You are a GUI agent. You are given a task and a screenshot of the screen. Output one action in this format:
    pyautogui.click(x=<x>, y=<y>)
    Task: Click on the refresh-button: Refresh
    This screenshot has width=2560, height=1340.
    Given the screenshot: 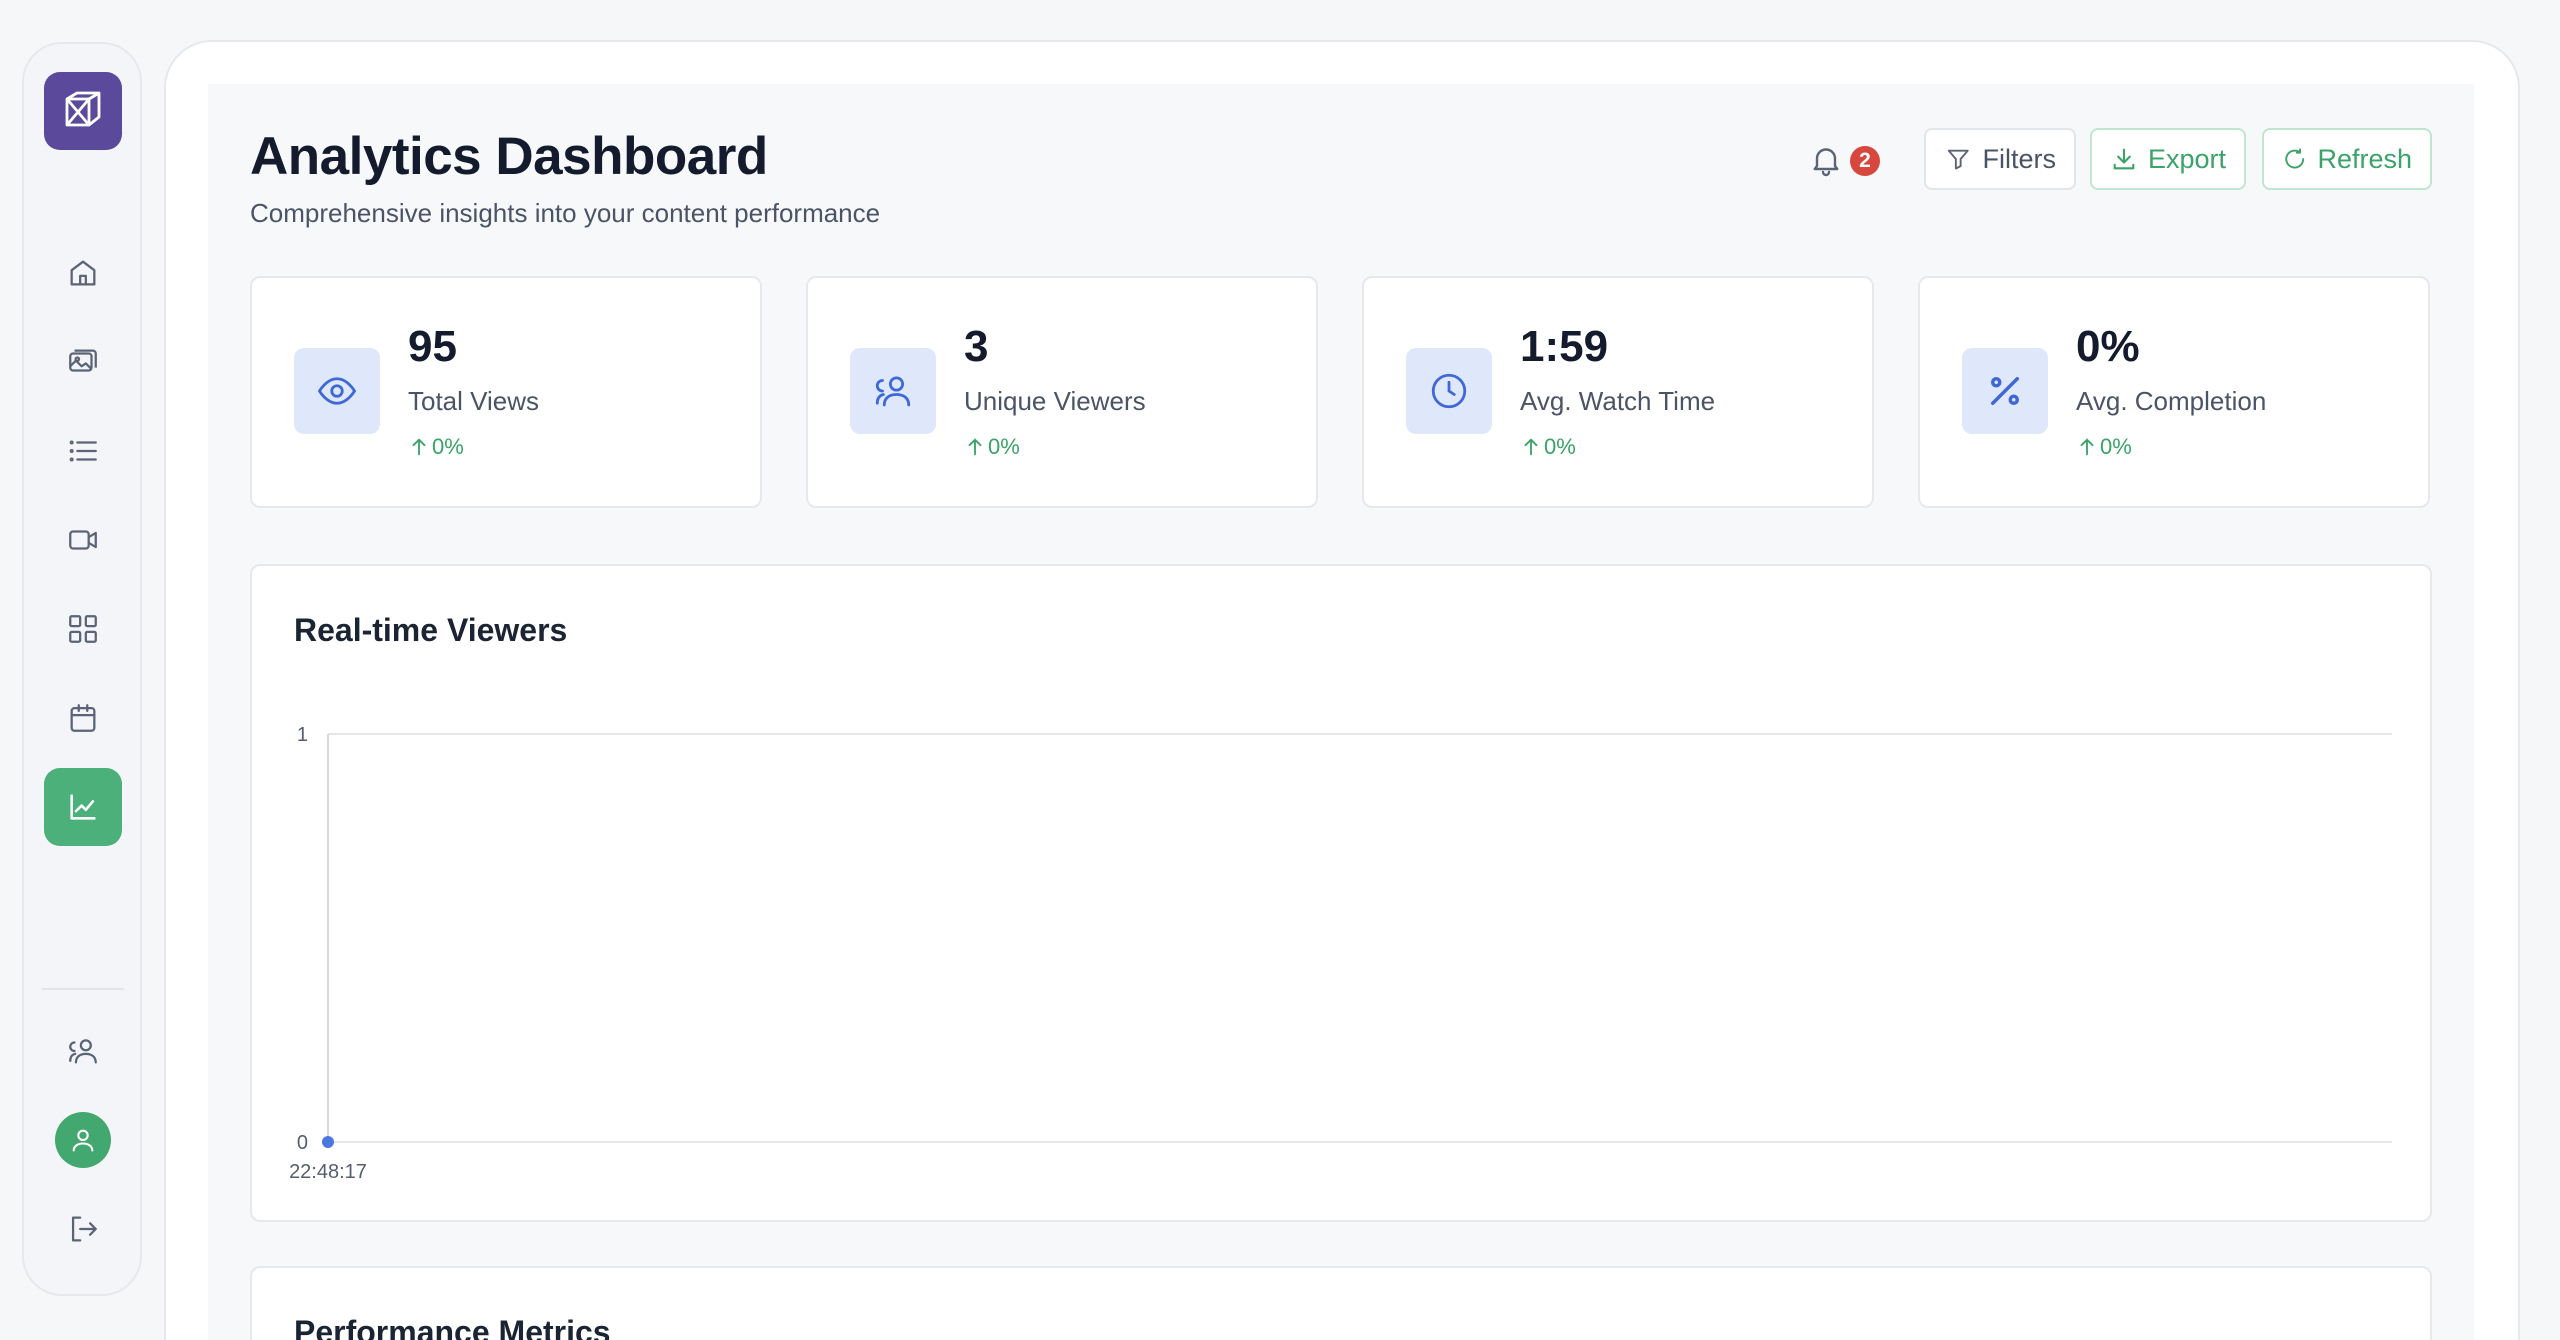 What is the action you would take?
    pyautogui.click(x=2347, y=159)
    